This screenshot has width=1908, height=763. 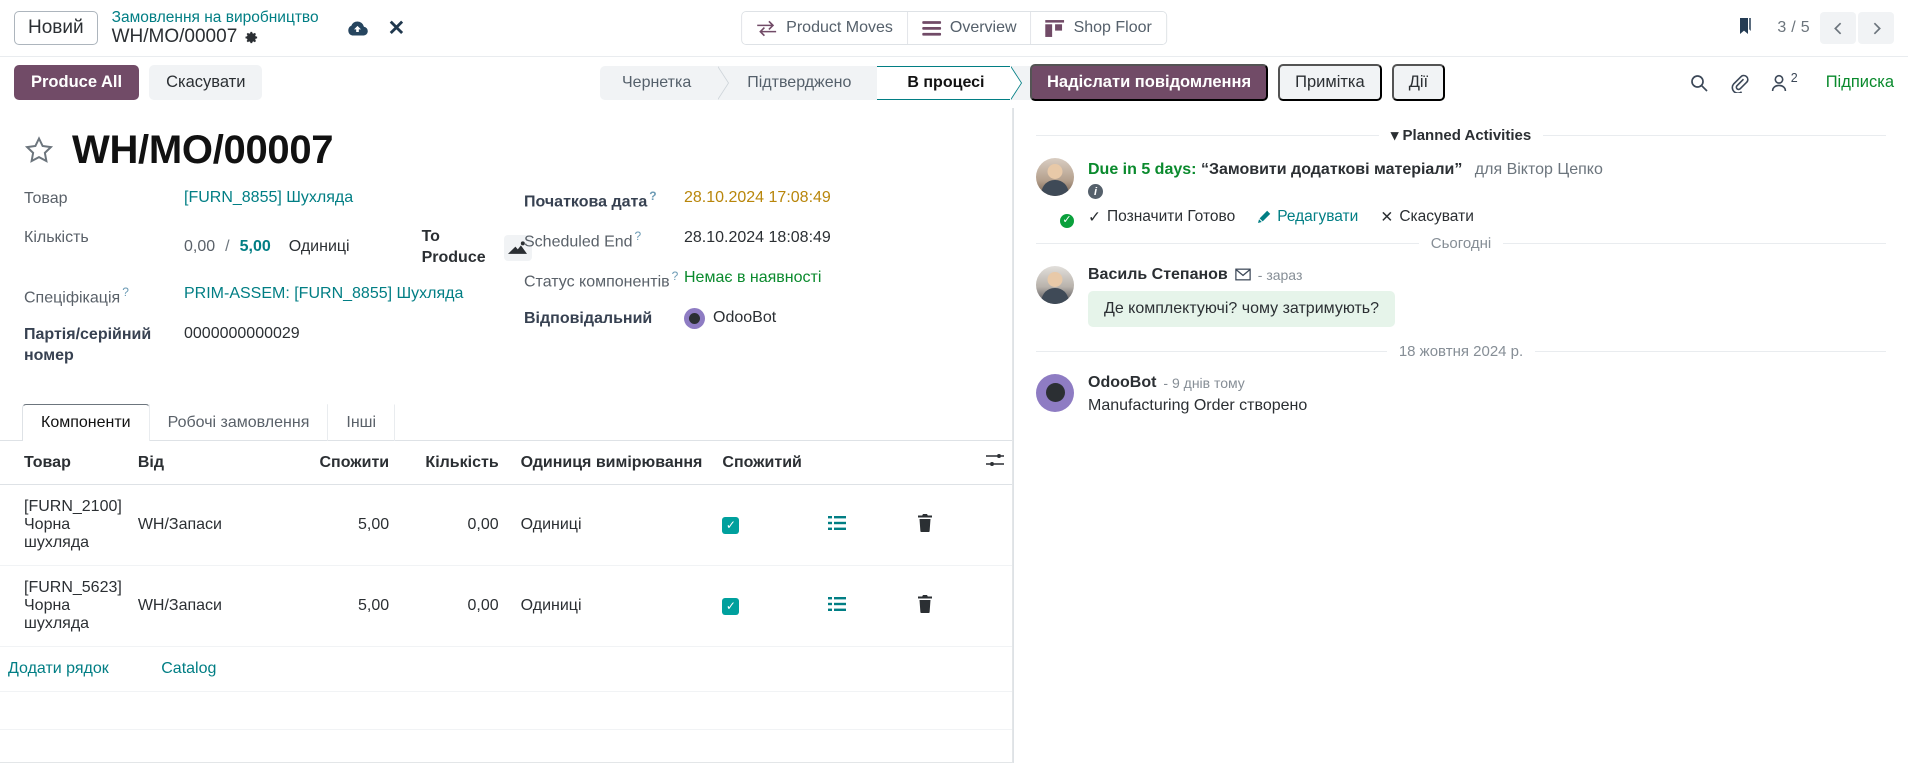 I want to click on field-quantity: Кількість 0,00 / 5,00 Одиниці To Produce, so click(x=278, y=248).